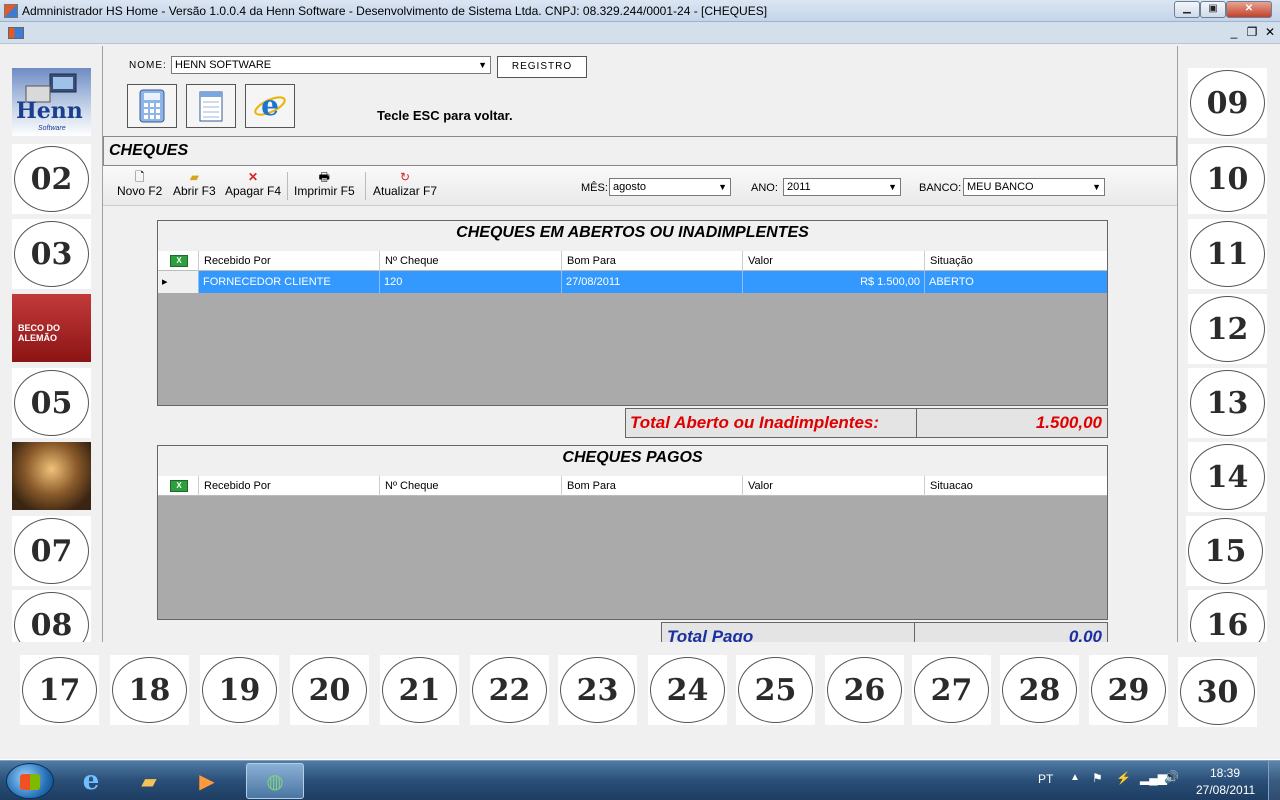 The height and width of the screenshot is (800, 1280). What do you see at coordinates (1227, 616) in the screenshot?
I see `shortcut-16: 16` at bounding box center [1227, 616].